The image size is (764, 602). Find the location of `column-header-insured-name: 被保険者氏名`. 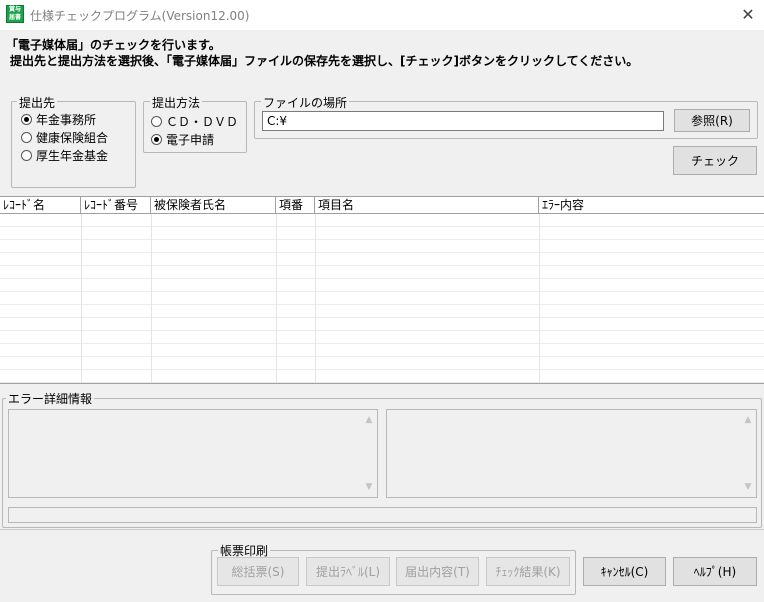

column-header-insured-name: 被保険者氏名 is located at coordinates (213, 205).